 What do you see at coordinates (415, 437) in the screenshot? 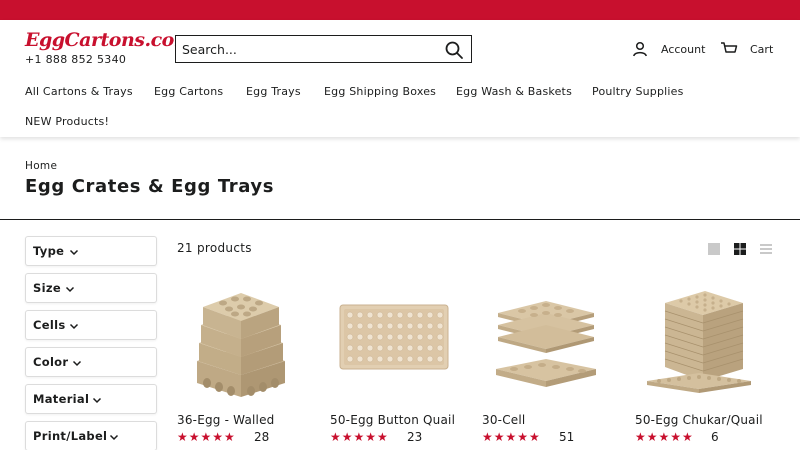
I see `review-count: 23` at bounding box center [415, 437].